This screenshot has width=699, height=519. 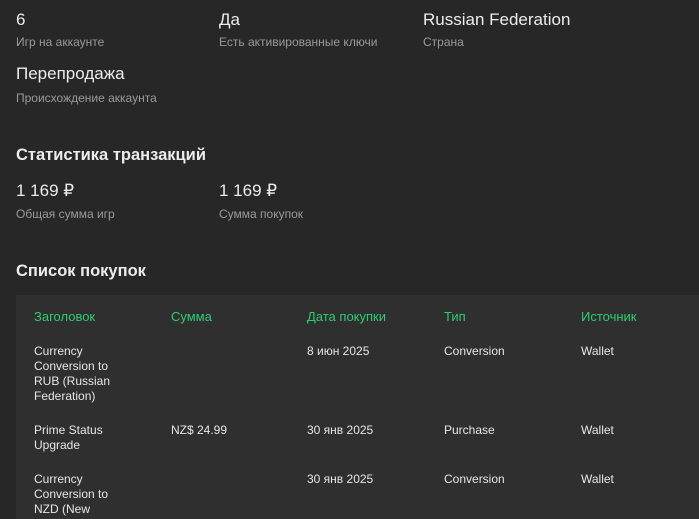 What do you see at coordinates (191, 316) in the screenshot?
I see `column-header-amount: Сумма` at bounding box center [191, 316].